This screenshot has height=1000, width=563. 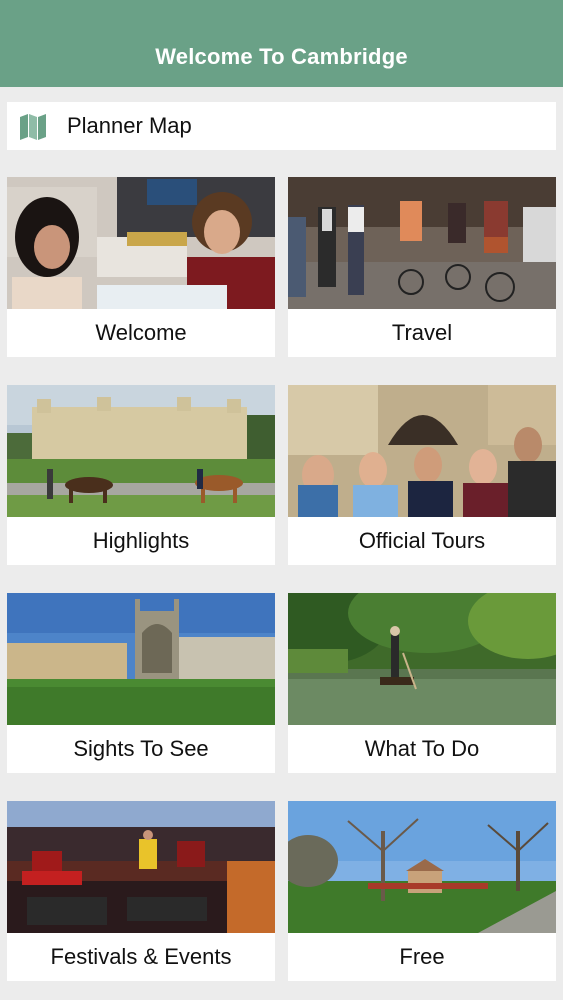 I want to click on what-to-do-image, so click(x=422, y=659).